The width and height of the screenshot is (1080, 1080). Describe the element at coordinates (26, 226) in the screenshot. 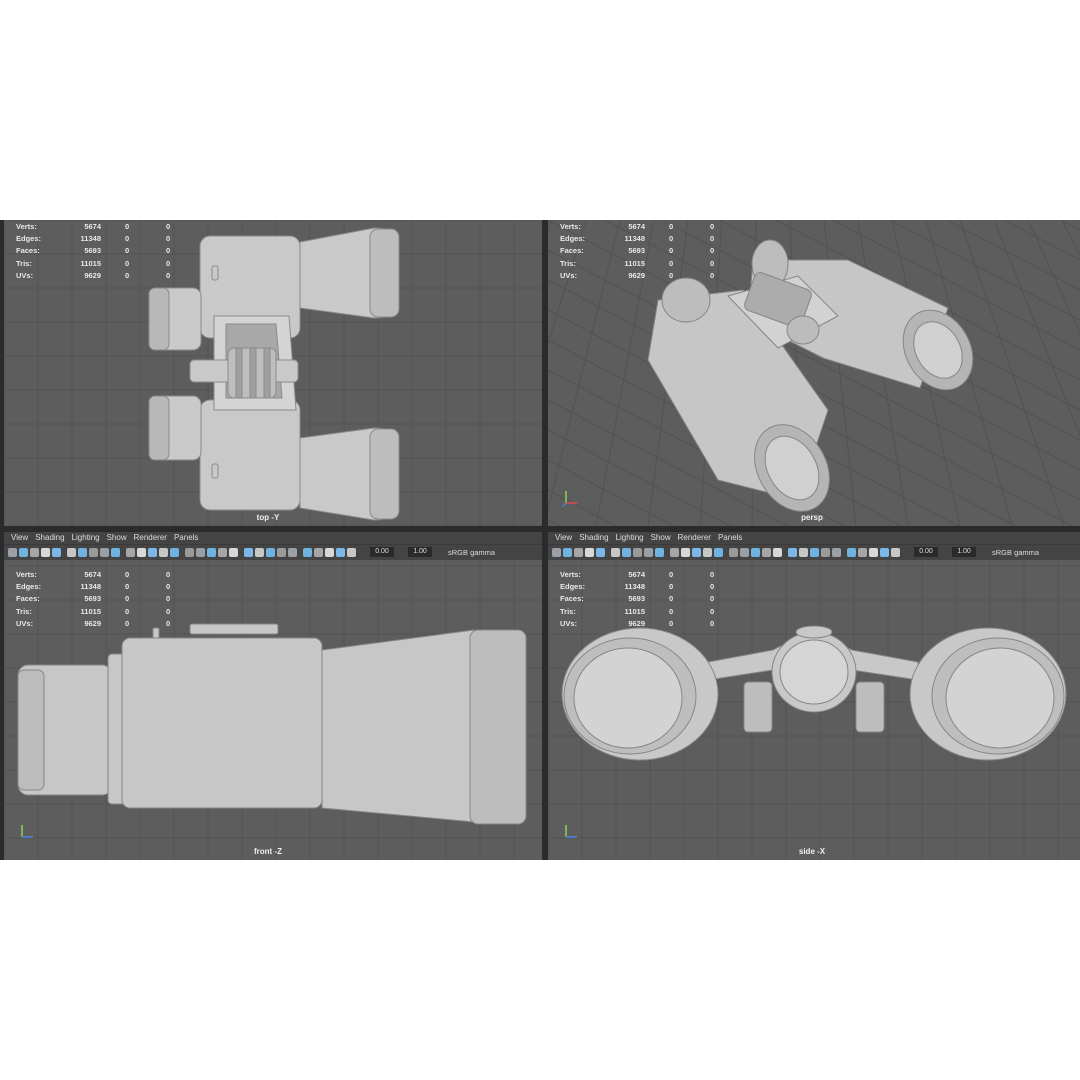

I see `stat-label: Verts:` at that location.